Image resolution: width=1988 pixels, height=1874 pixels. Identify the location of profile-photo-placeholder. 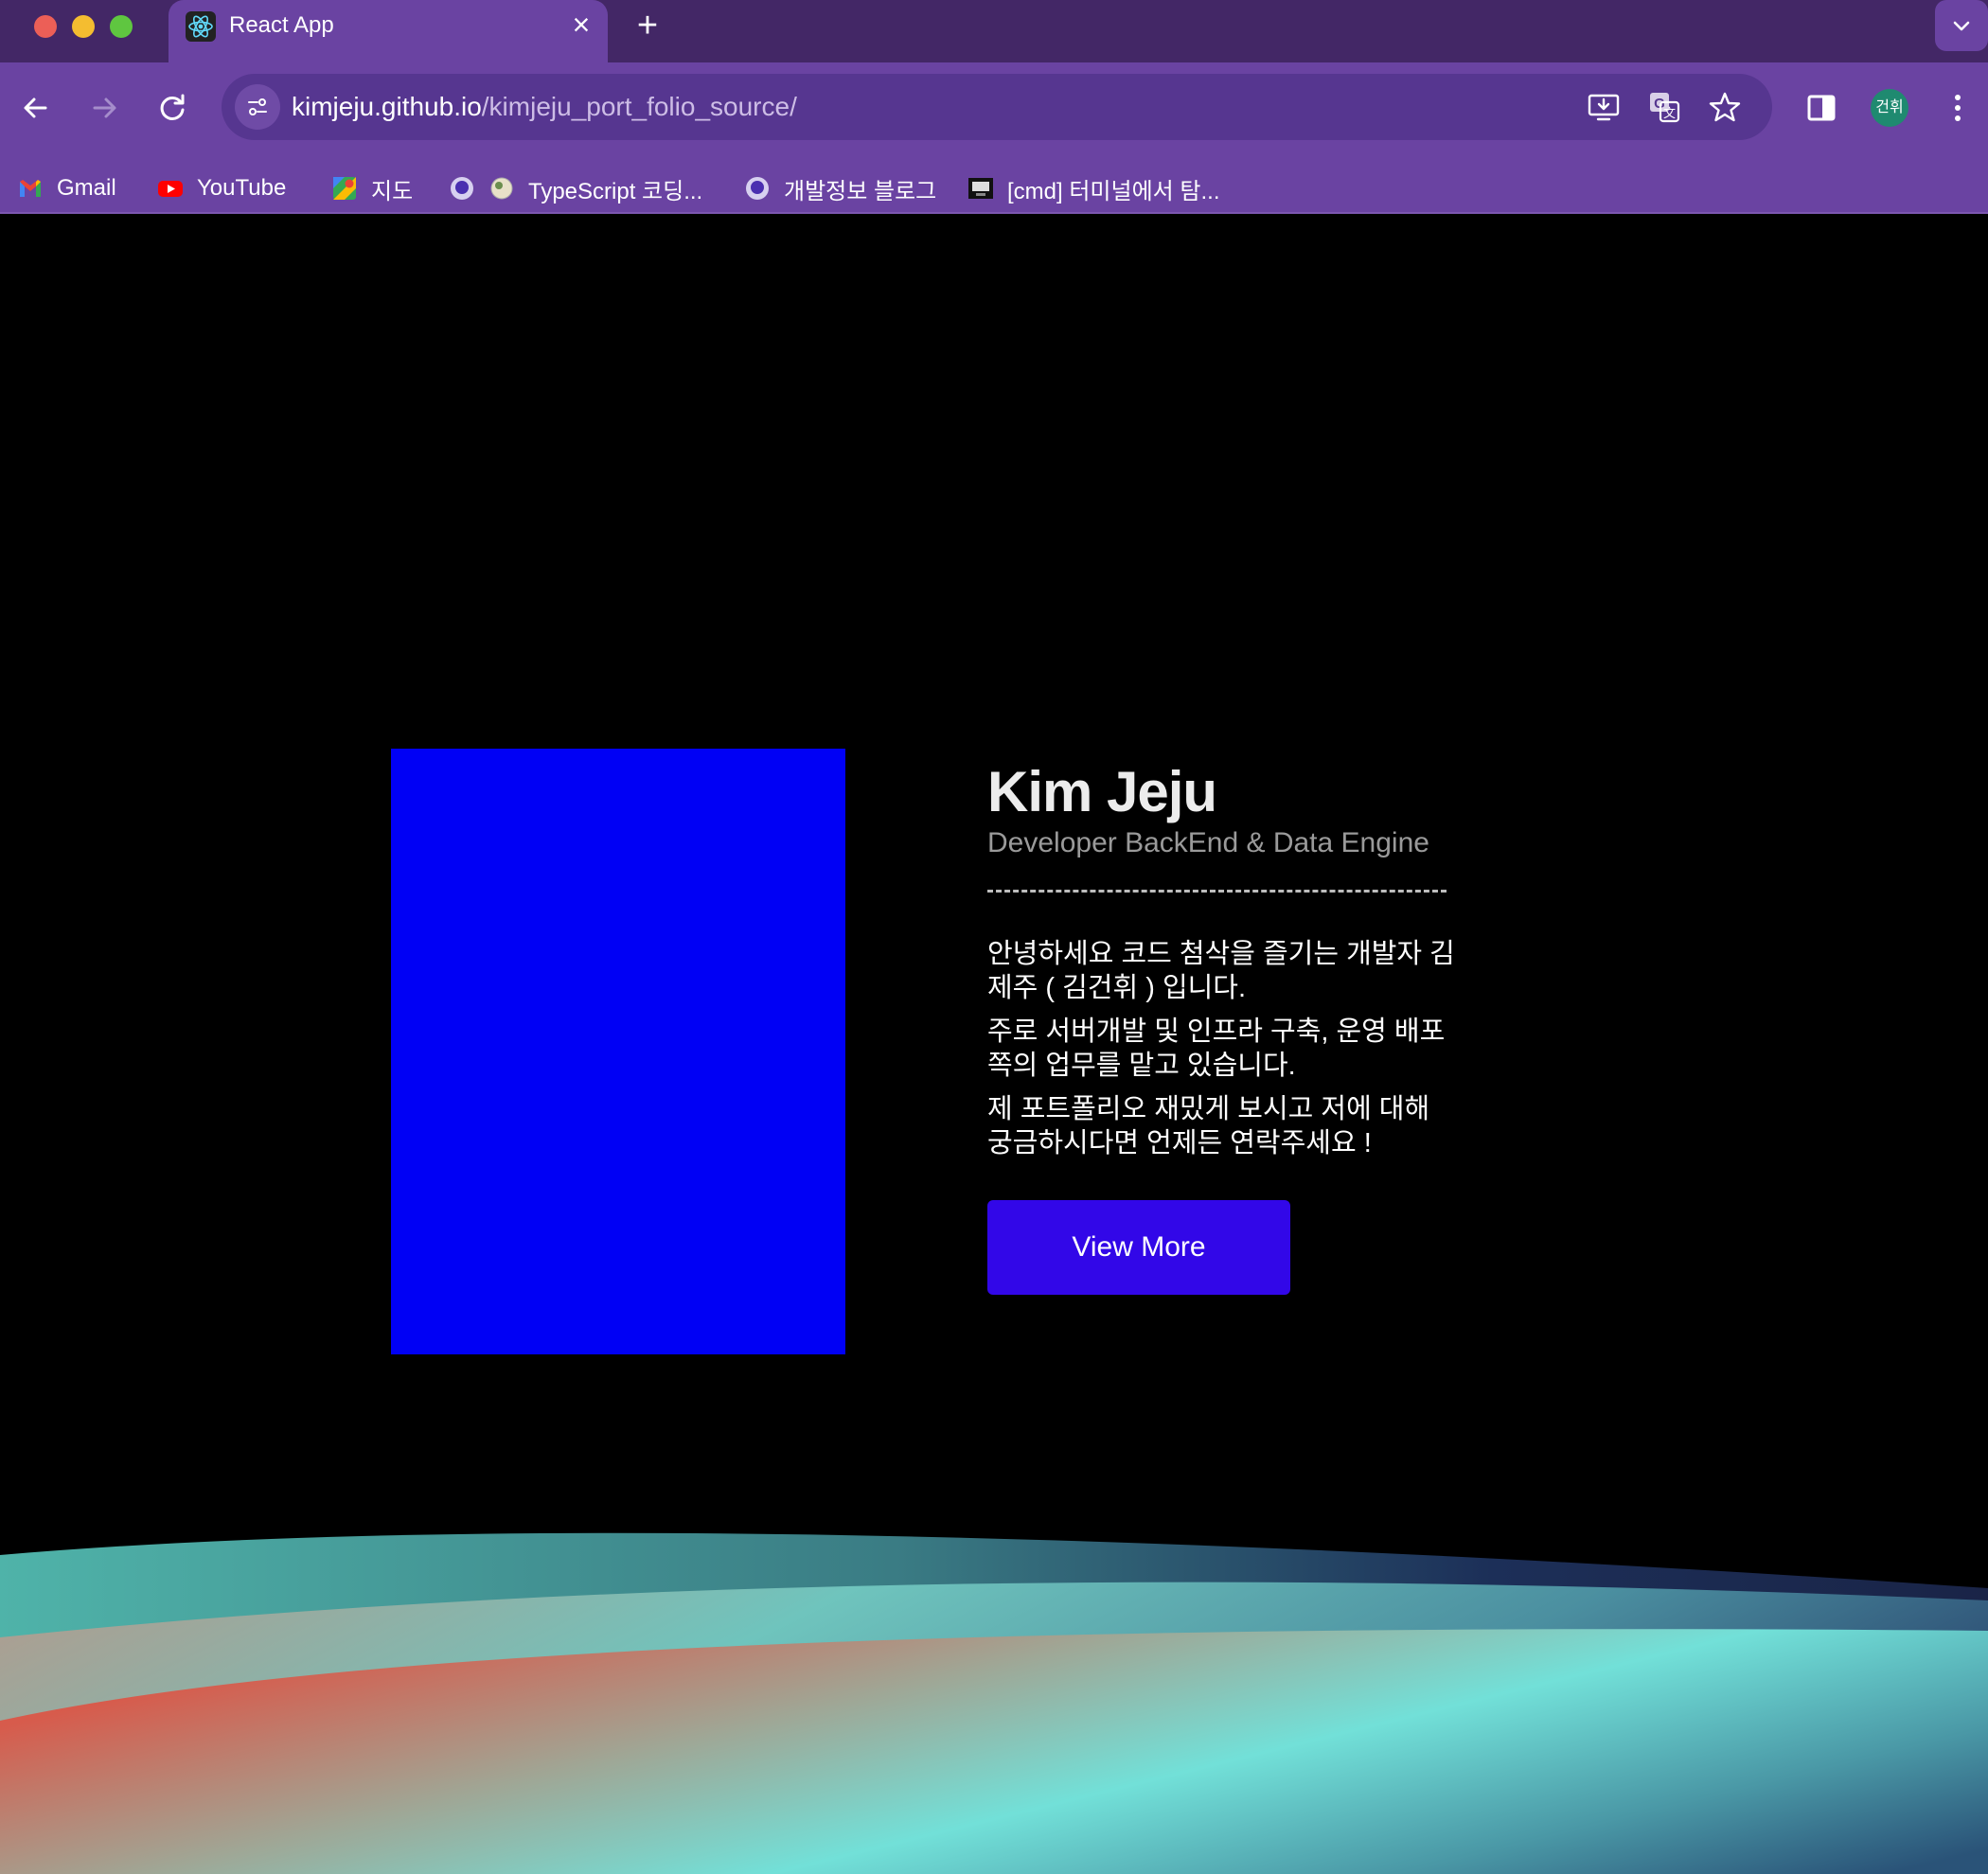
(618, 1051).